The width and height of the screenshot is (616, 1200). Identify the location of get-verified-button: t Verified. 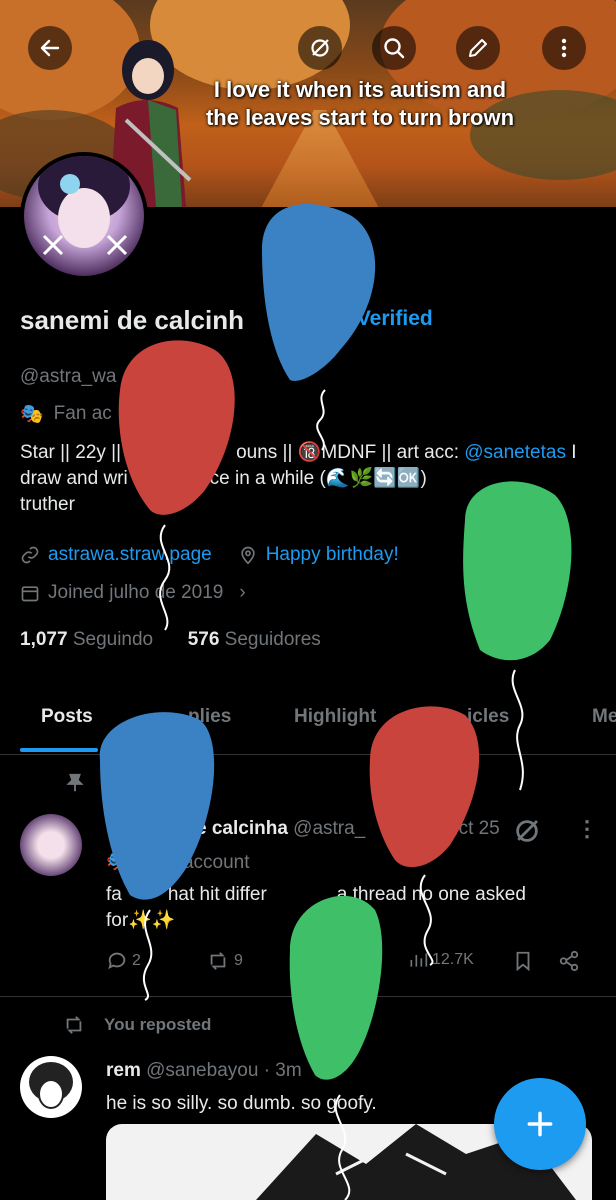
(388, 319).